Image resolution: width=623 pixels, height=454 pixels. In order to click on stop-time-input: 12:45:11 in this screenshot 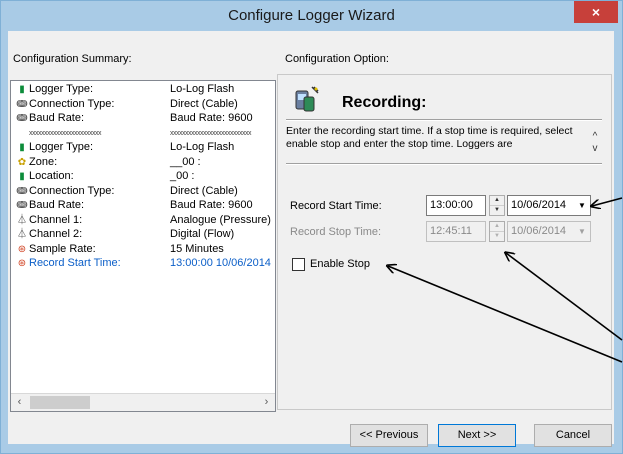, I will do `click(456, 231)`.